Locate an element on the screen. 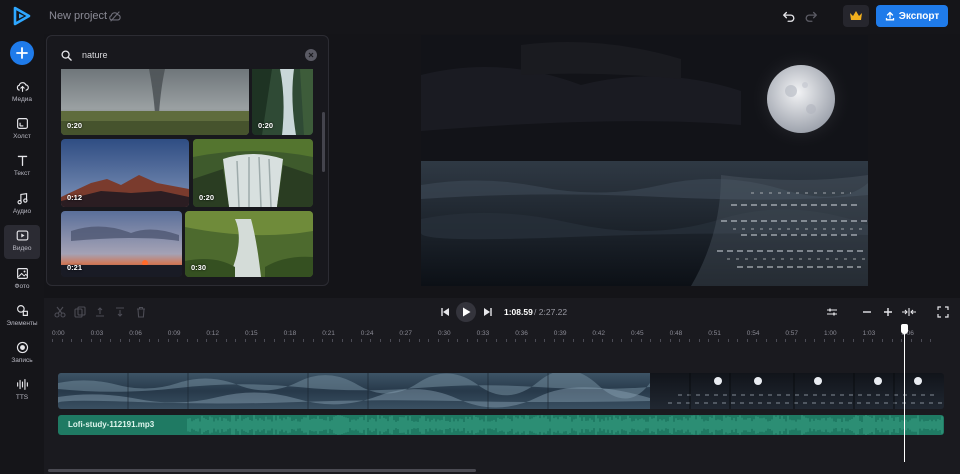 The width and height of the screenshot is (960, 474). app-logo-icon is located at coordinates (22, 16).